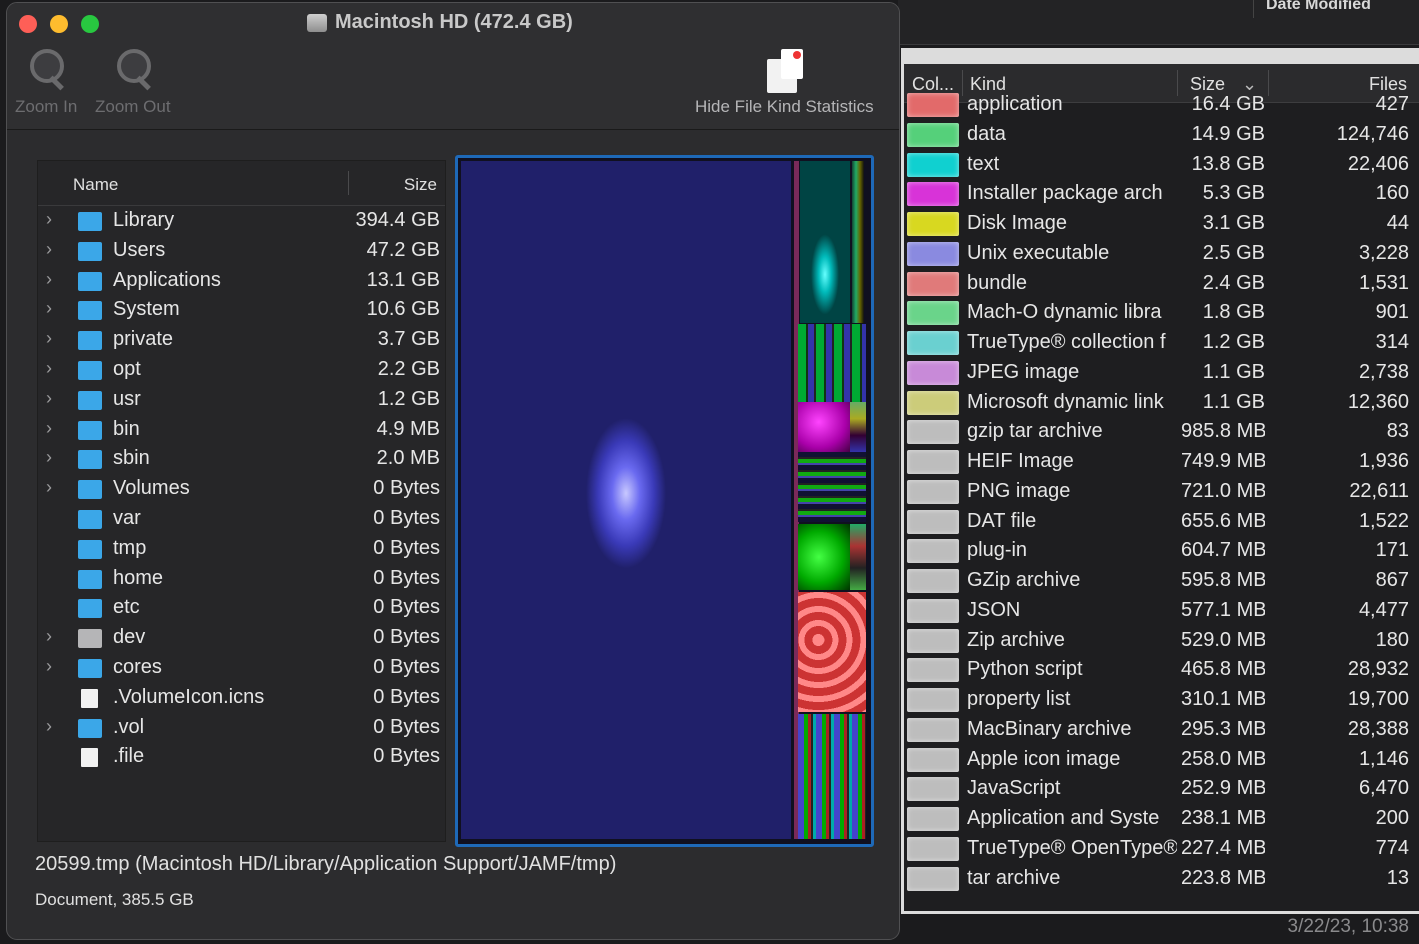 The image size is (1419, 944). Describe the element at coordinates (1161, 700) in the screenshot. I see `kind-row: property list 310.1 MB 19,700` at that location.